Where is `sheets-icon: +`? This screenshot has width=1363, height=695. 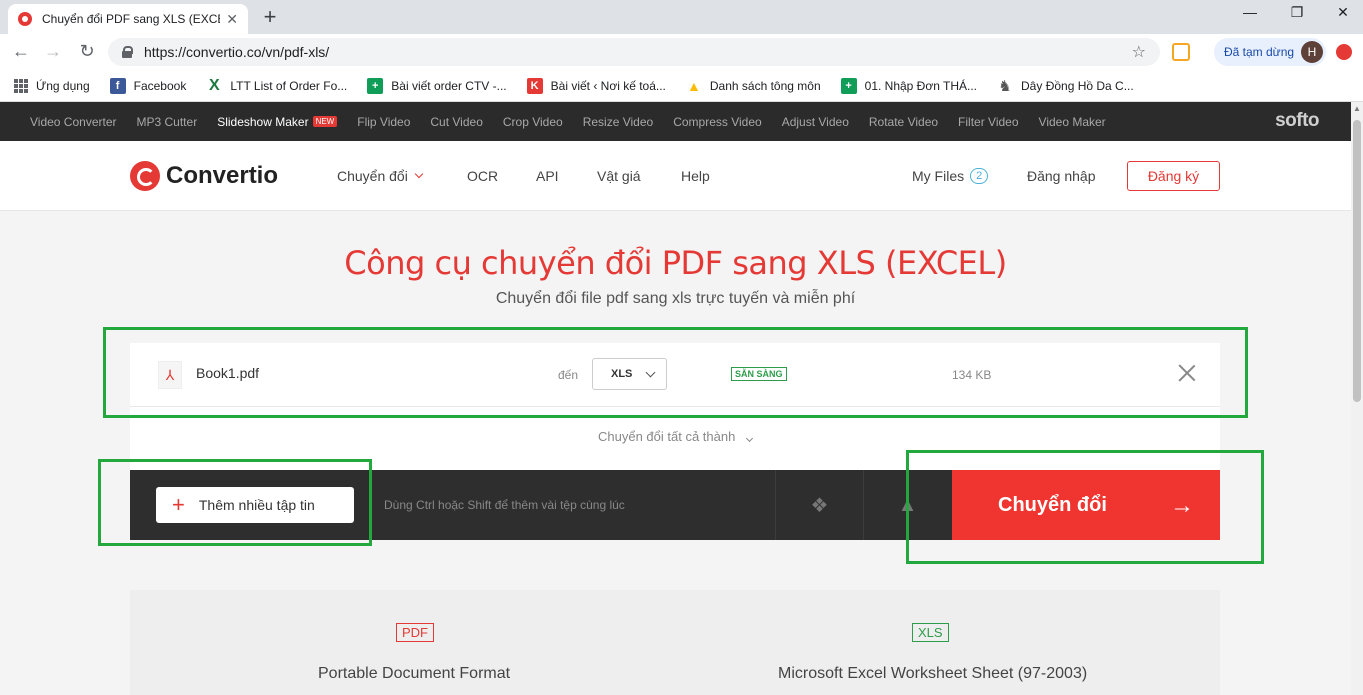 sheets-icon: + is located at coordinates (375, 85).